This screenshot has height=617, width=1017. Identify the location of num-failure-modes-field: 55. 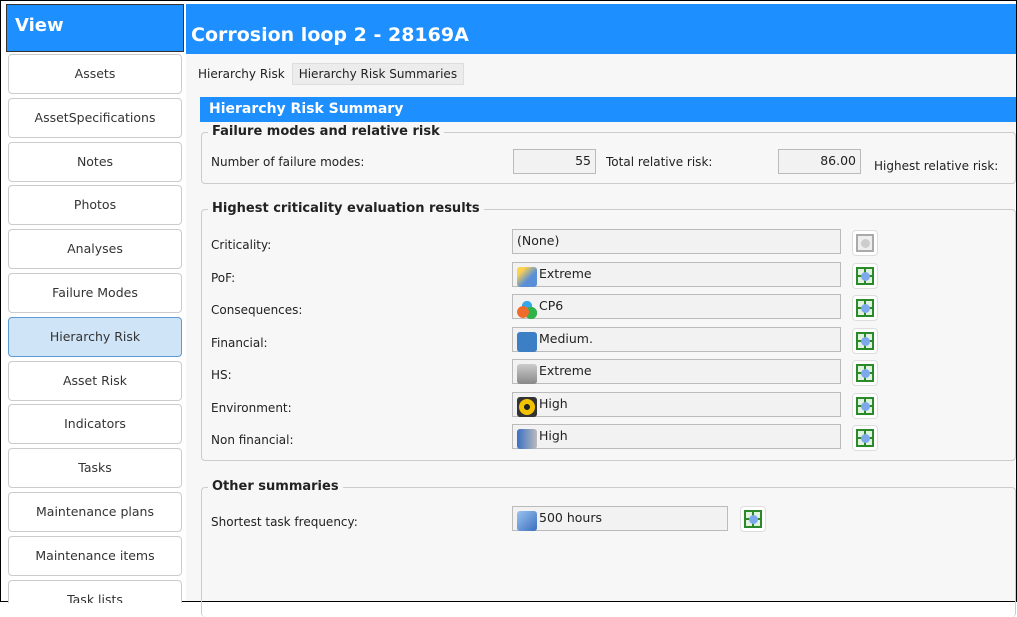
(554, 161).